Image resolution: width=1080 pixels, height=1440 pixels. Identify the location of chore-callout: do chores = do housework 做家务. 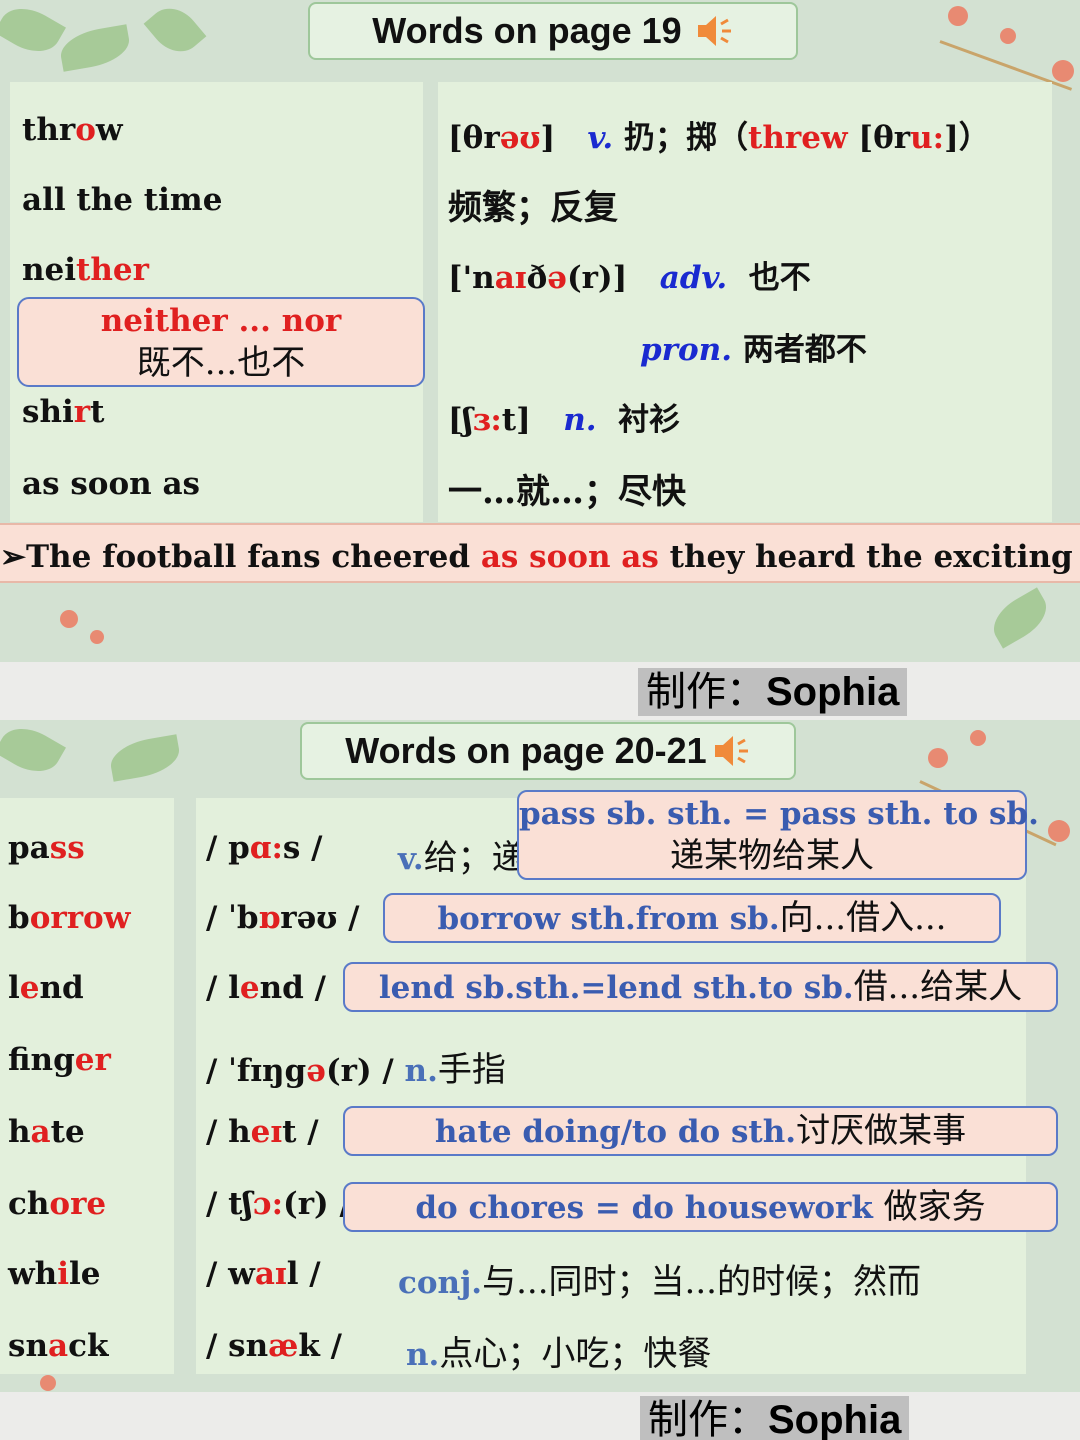
(700, 1207).